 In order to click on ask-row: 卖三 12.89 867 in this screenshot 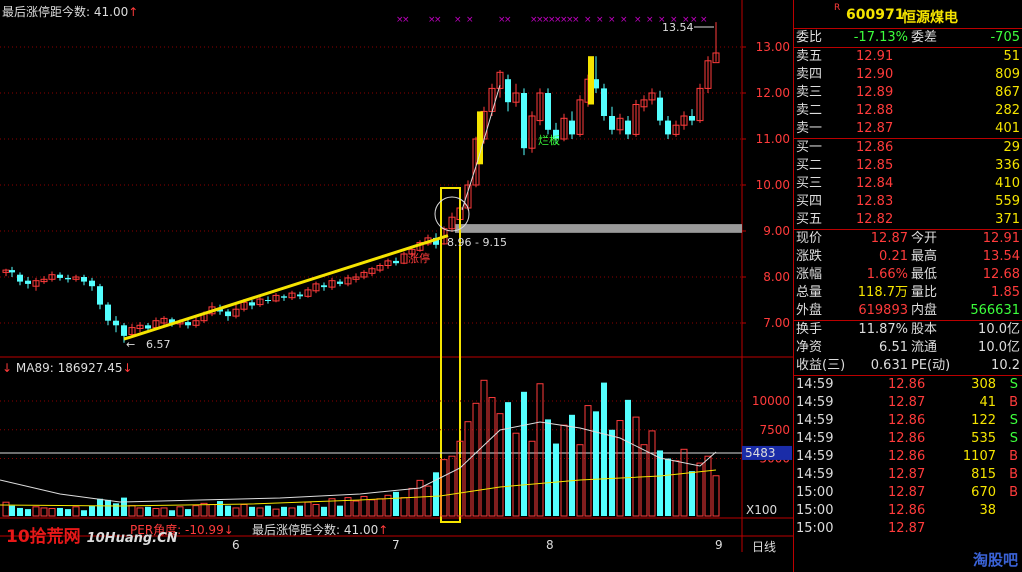, I will do `click(908, 93)`.